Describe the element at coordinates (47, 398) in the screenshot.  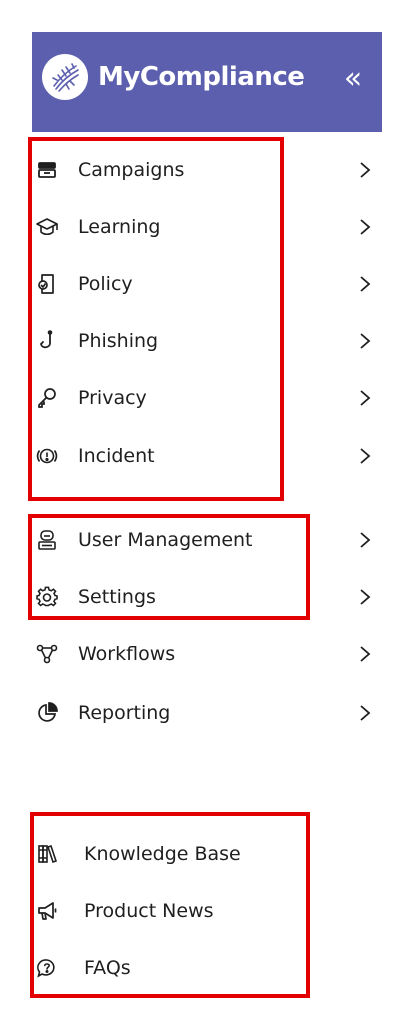
I see `key-icon` at that location.